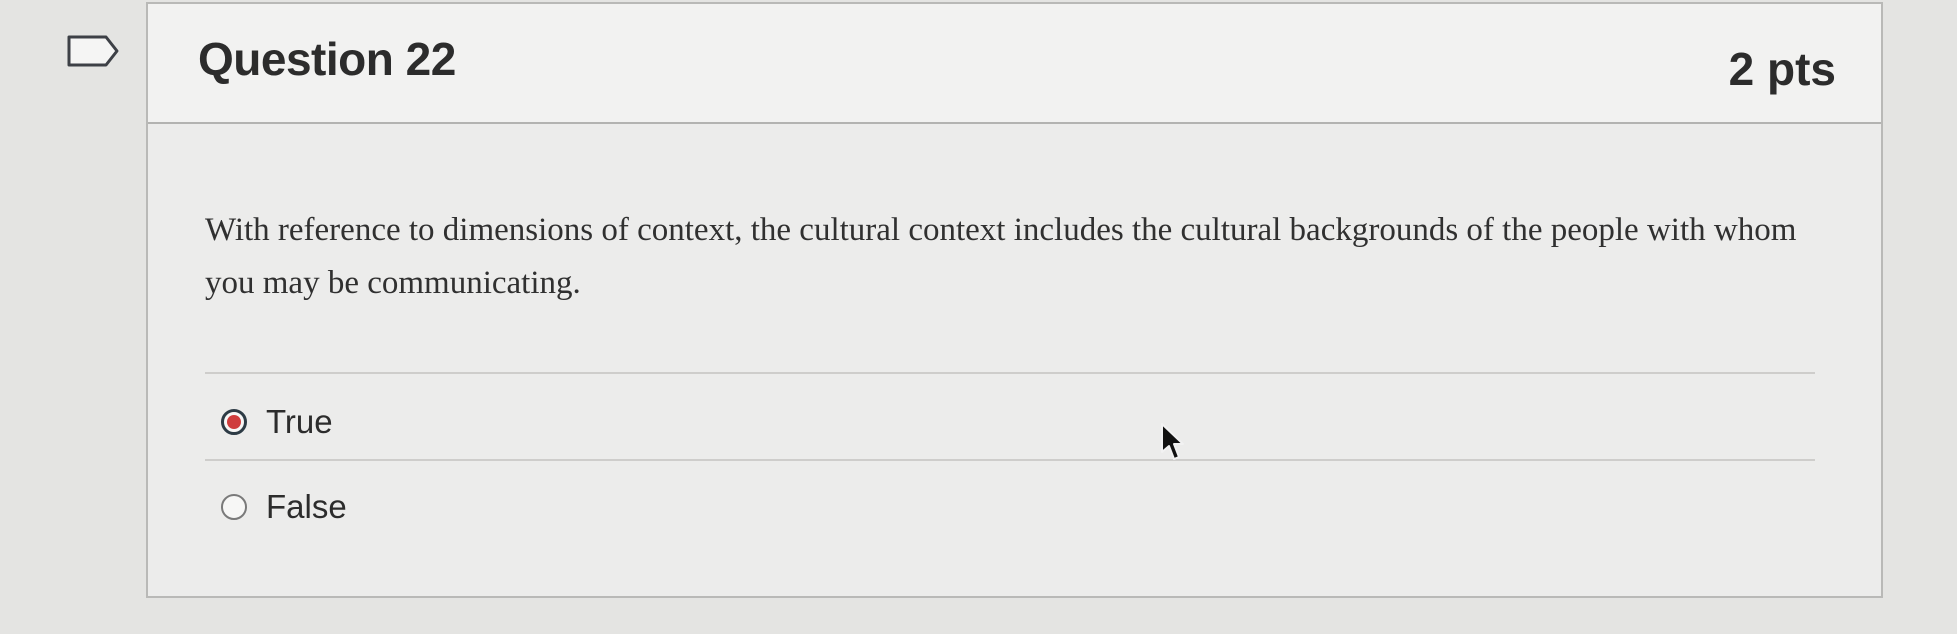 Image resolution: width=1957 pixels, height=634 pixels. Describe the element at coordinates (299, 421) in the screenshot. I see `answer-label-true: True` at that location.